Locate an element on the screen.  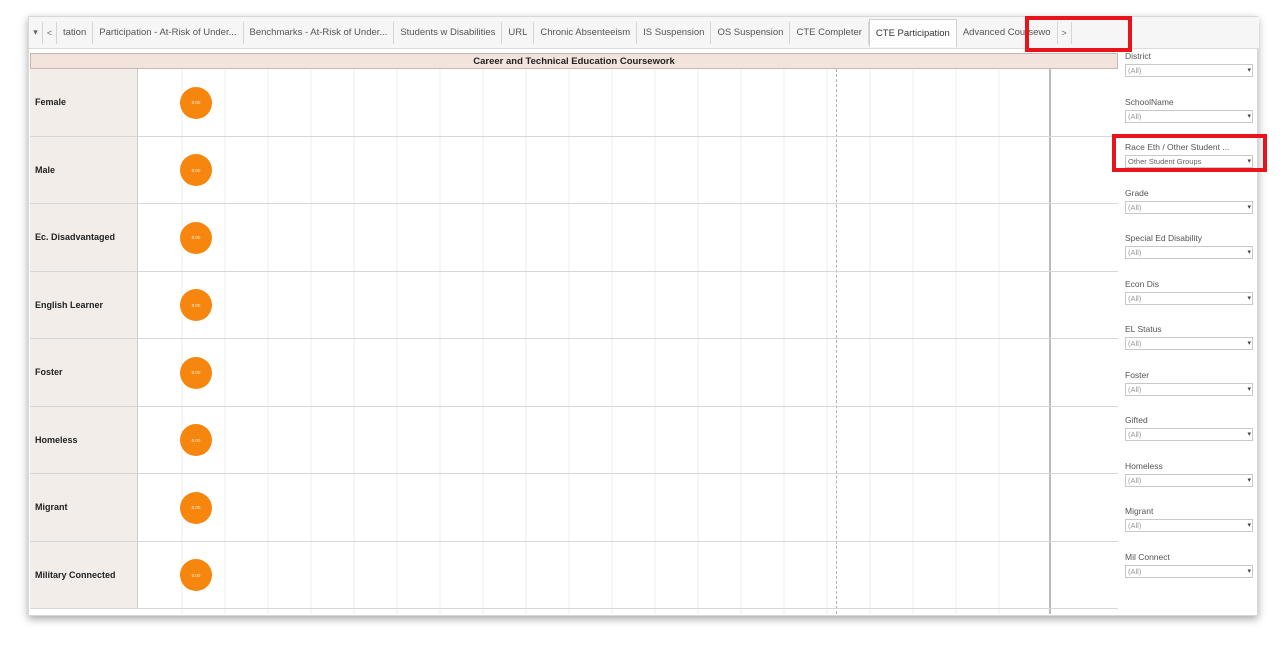
filter-label: SchoolName is located at coordinates (1149, 101).